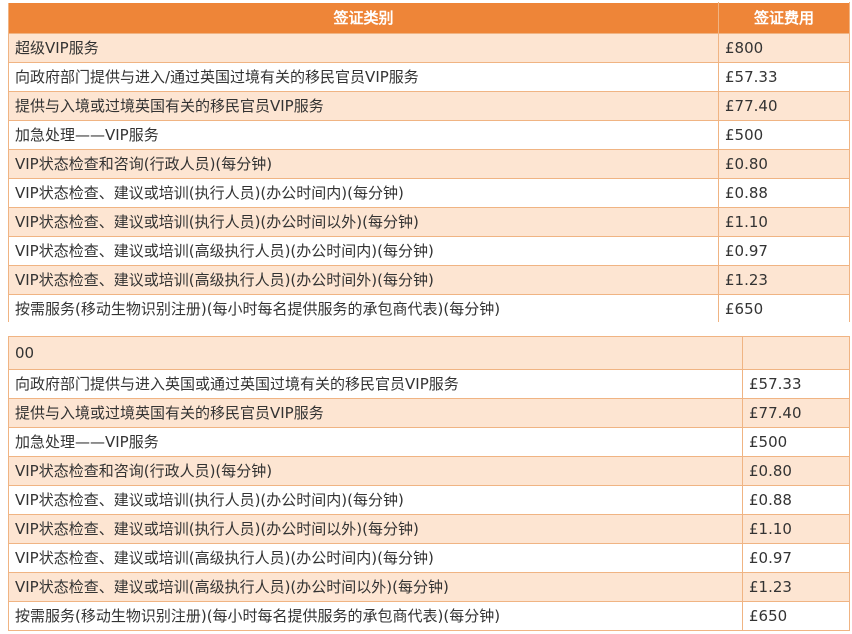 This screenshot has width=852, height=634. I want to click on header-visa-category: 签证类别, so click(363, 18).